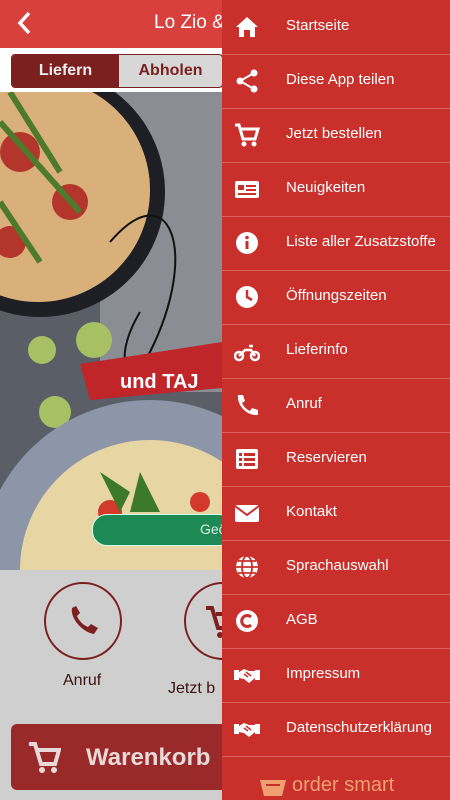  I want to click on menu-item-label: Startseite, so click(318, 25).